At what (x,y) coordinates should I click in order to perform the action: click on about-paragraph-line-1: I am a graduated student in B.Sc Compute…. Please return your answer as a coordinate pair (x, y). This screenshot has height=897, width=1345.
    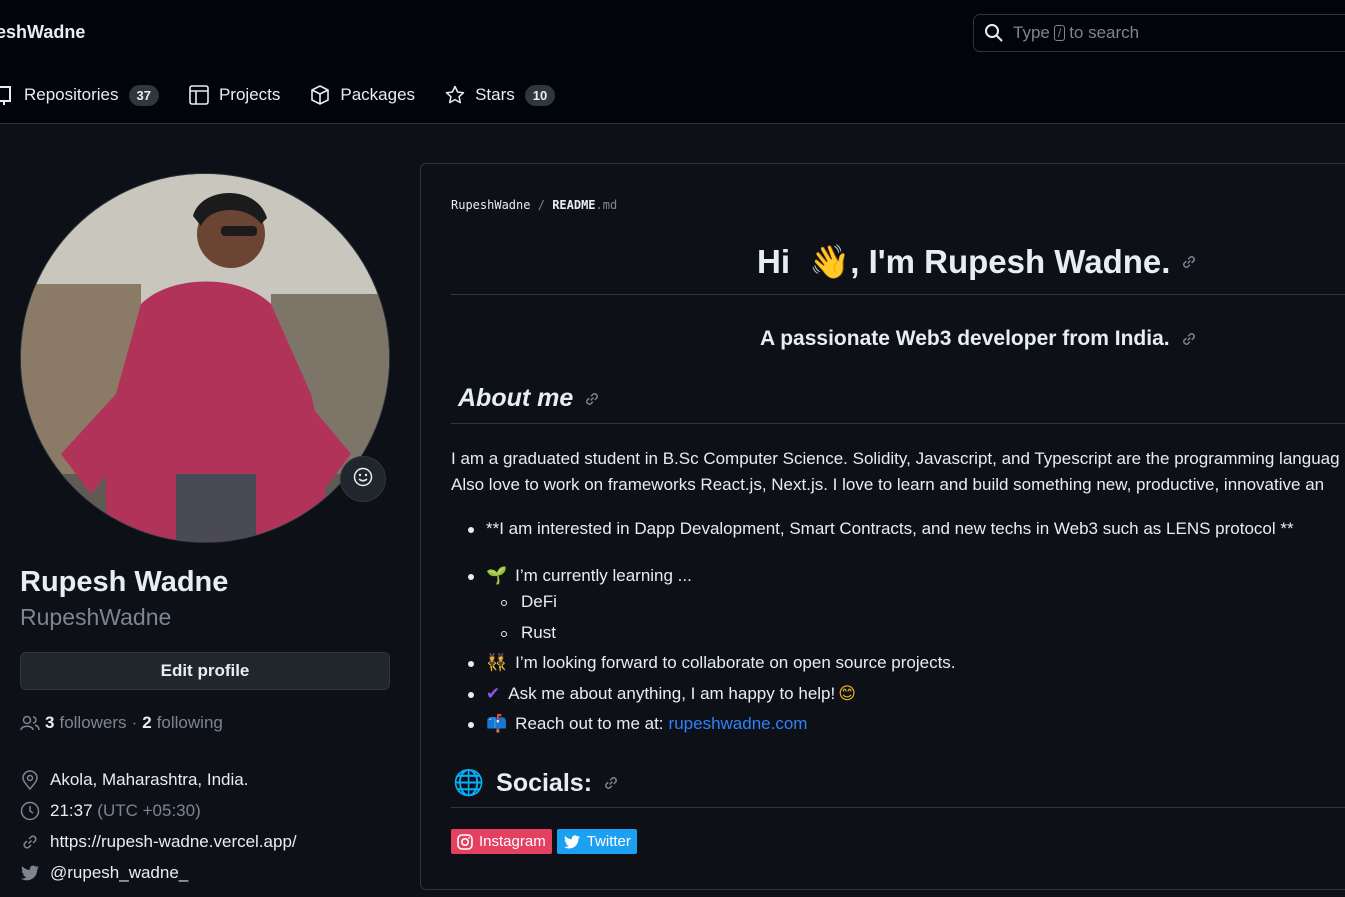
    Looking at the image, I should click on (895, 458).